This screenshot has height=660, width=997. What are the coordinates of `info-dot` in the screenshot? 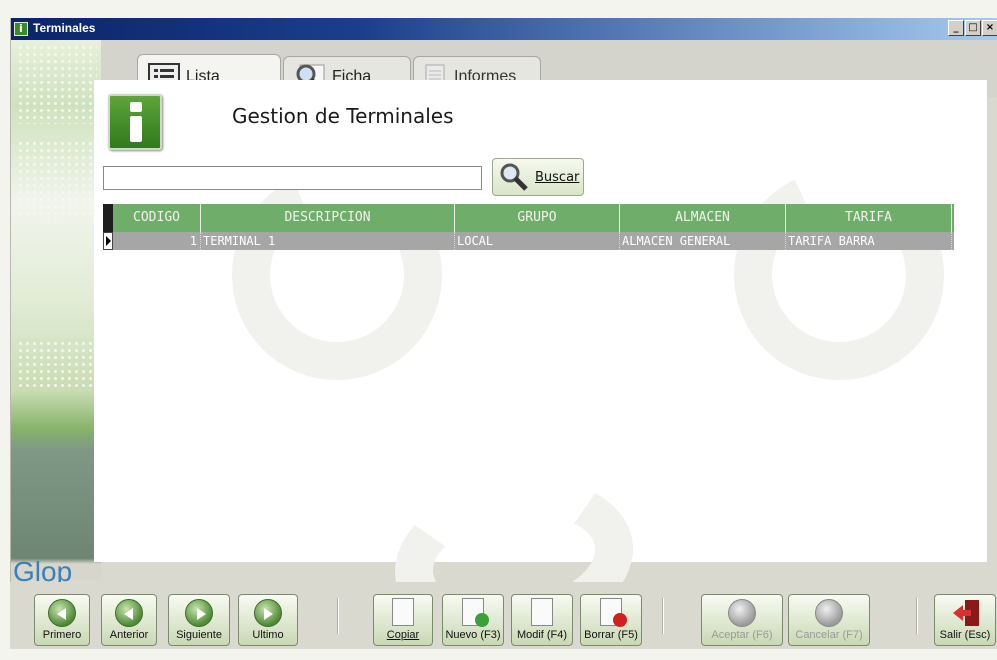 It's located at (136, 107).